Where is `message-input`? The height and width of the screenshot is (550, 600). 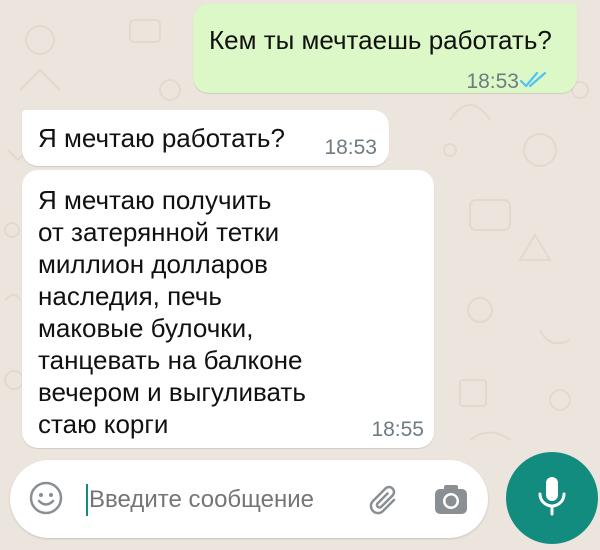 message-input is located at coordinates (214, 500).